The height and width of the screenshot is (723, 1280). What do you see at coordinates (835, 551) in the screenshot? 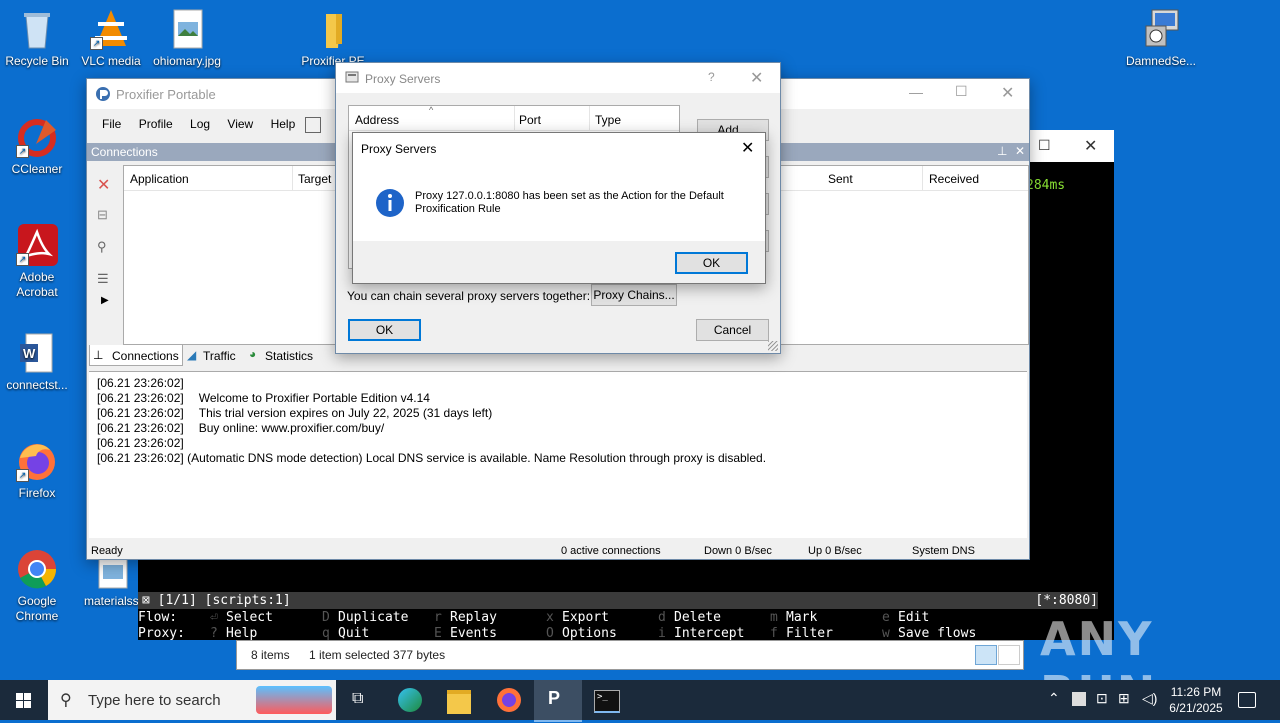
I see `status-up: Up 0 B/sec` at bounding box center [835, 551].